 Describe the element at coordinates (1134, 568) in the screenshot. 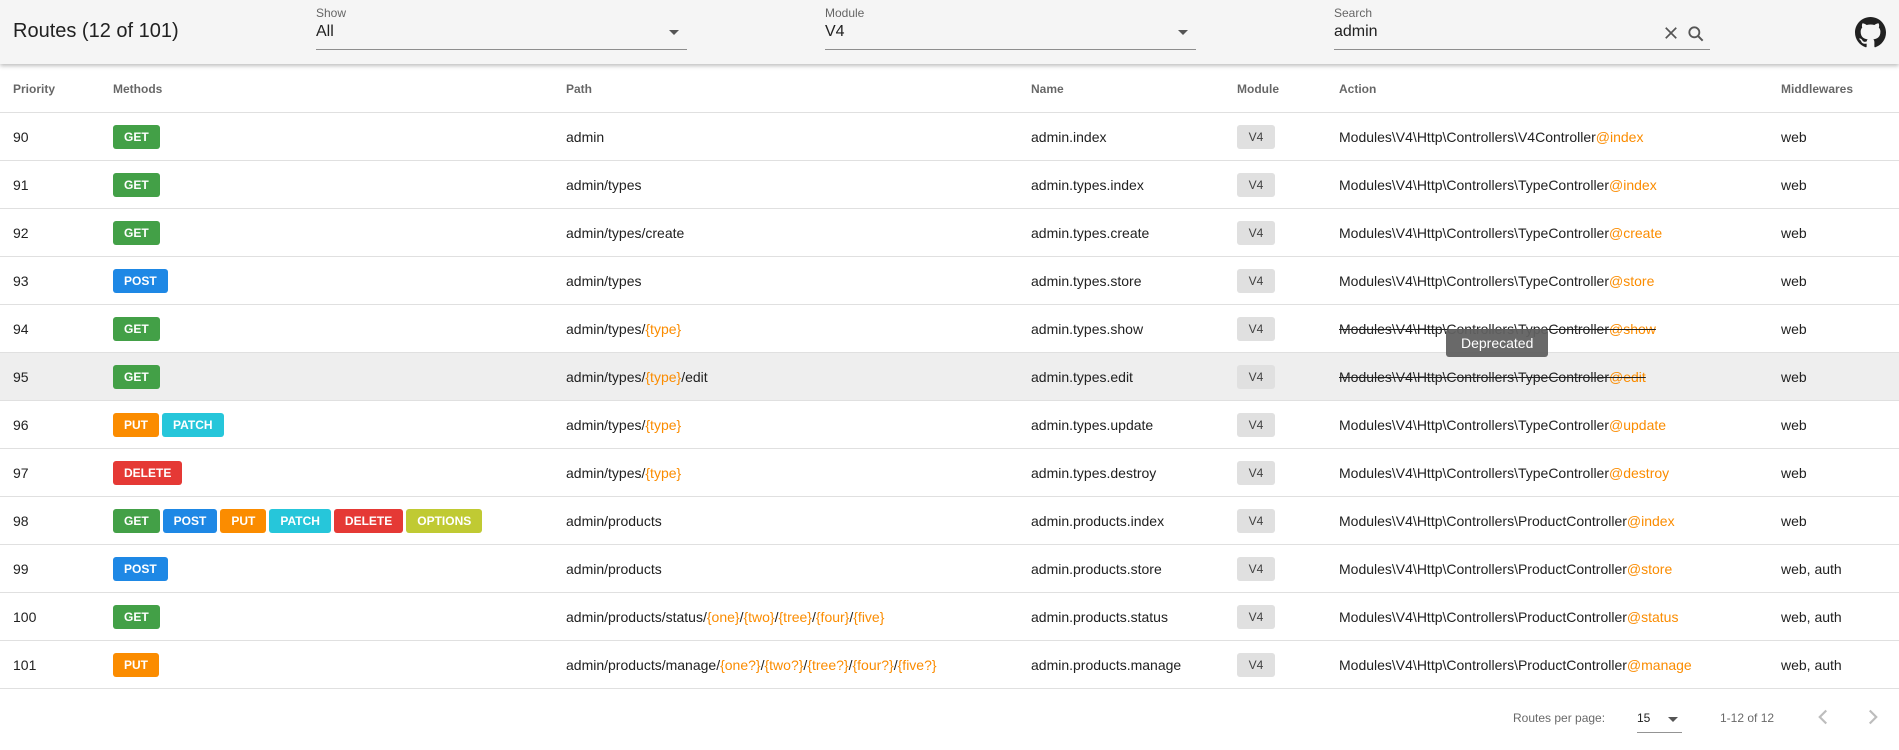

I see `name-cell: admin.products.store` at that location.